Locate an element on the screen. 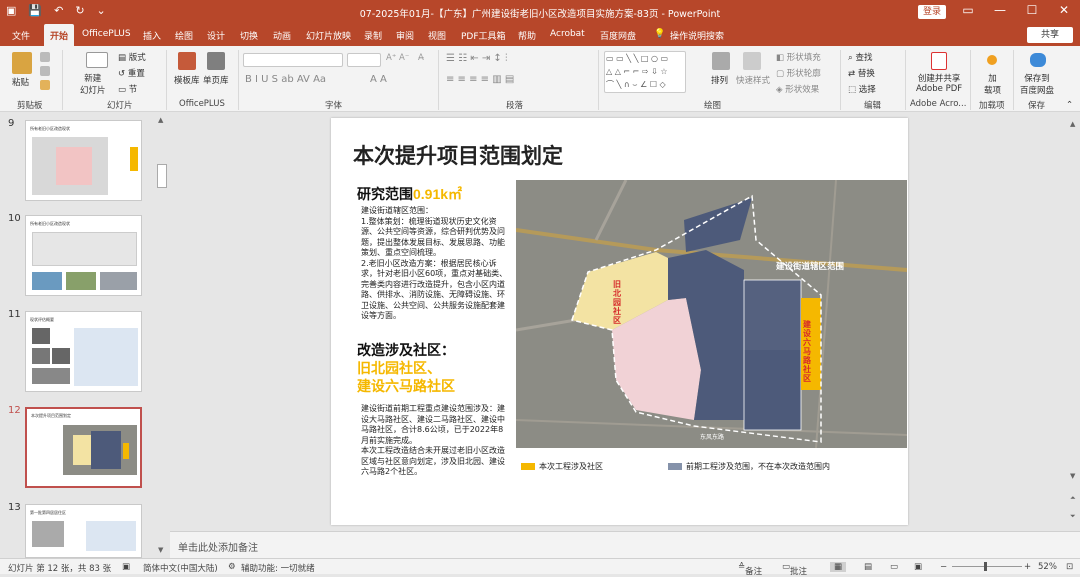 The image size is (1080, 577). tab-home: 开始 is located at coordinates (59, 35).